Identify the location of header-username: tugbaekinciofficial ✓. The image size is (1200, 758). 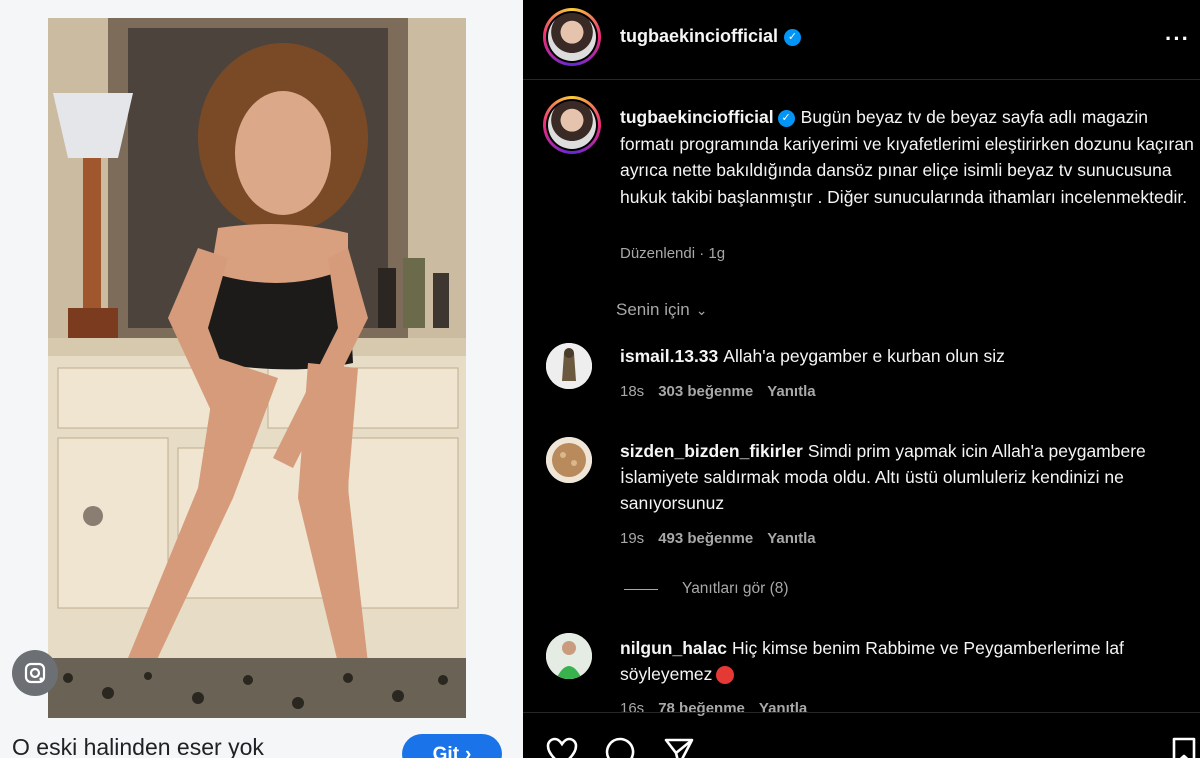
(711, 36).